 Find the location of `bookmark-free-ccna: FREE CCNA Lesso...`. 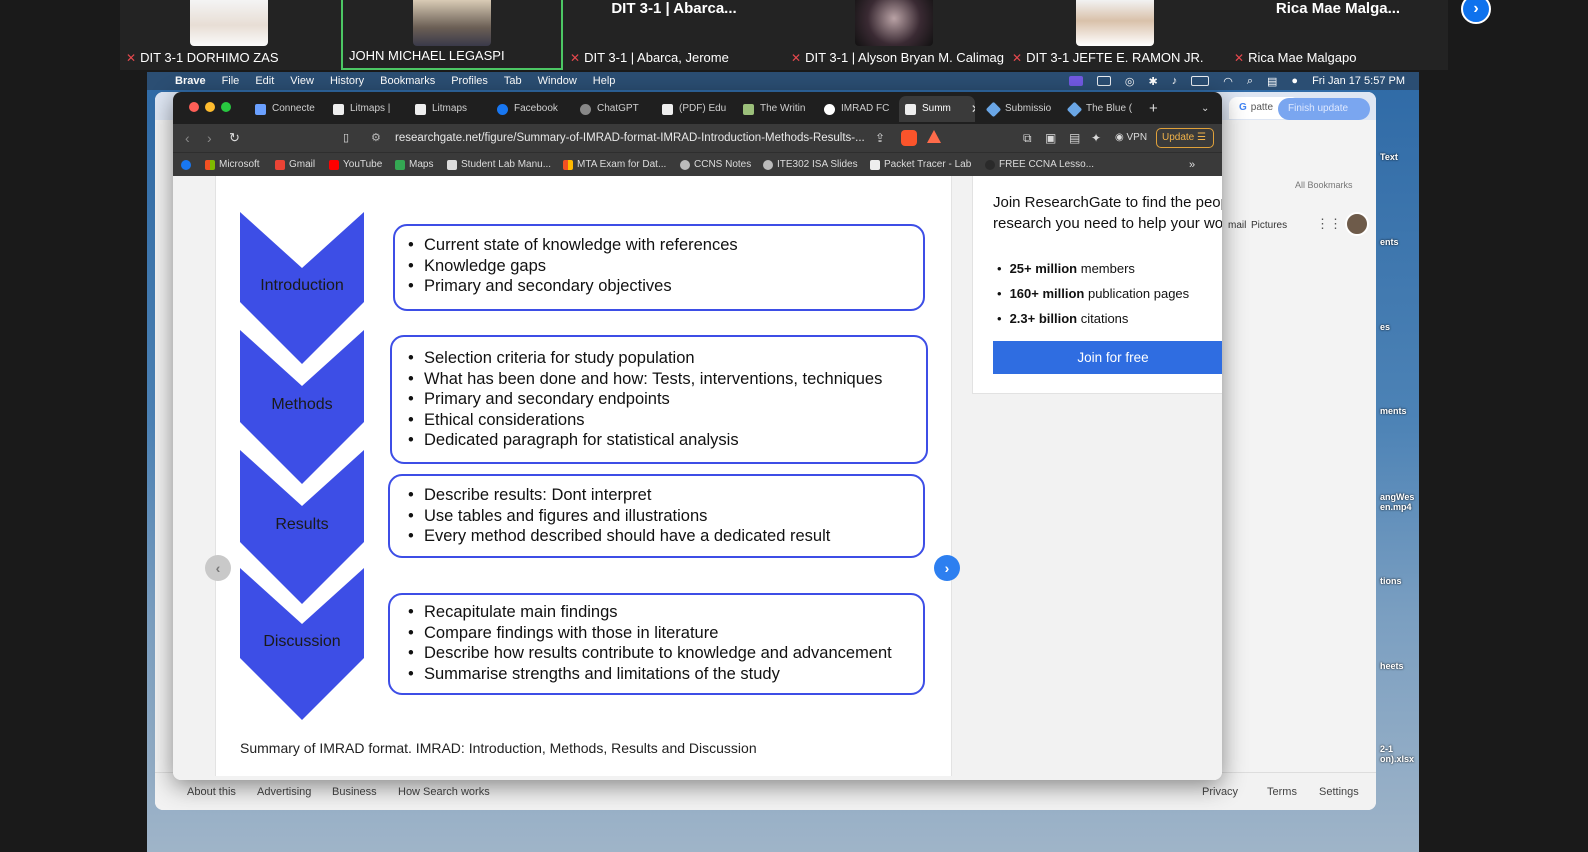

bookmark-free-ccna: FREE CCNA Lesso... is located at coordinates (1039, 165).